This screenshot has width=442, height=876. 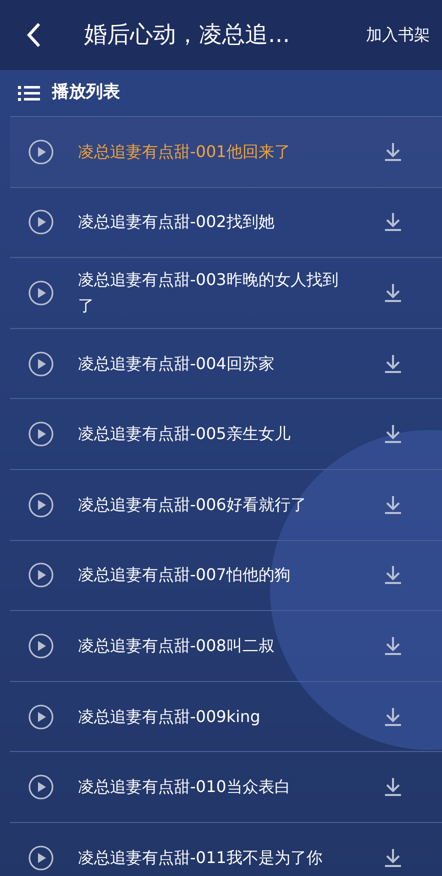 I want to click on episode-row: 凌总追妻有点甜-007怕他的狗, so click(x=226, y=575).